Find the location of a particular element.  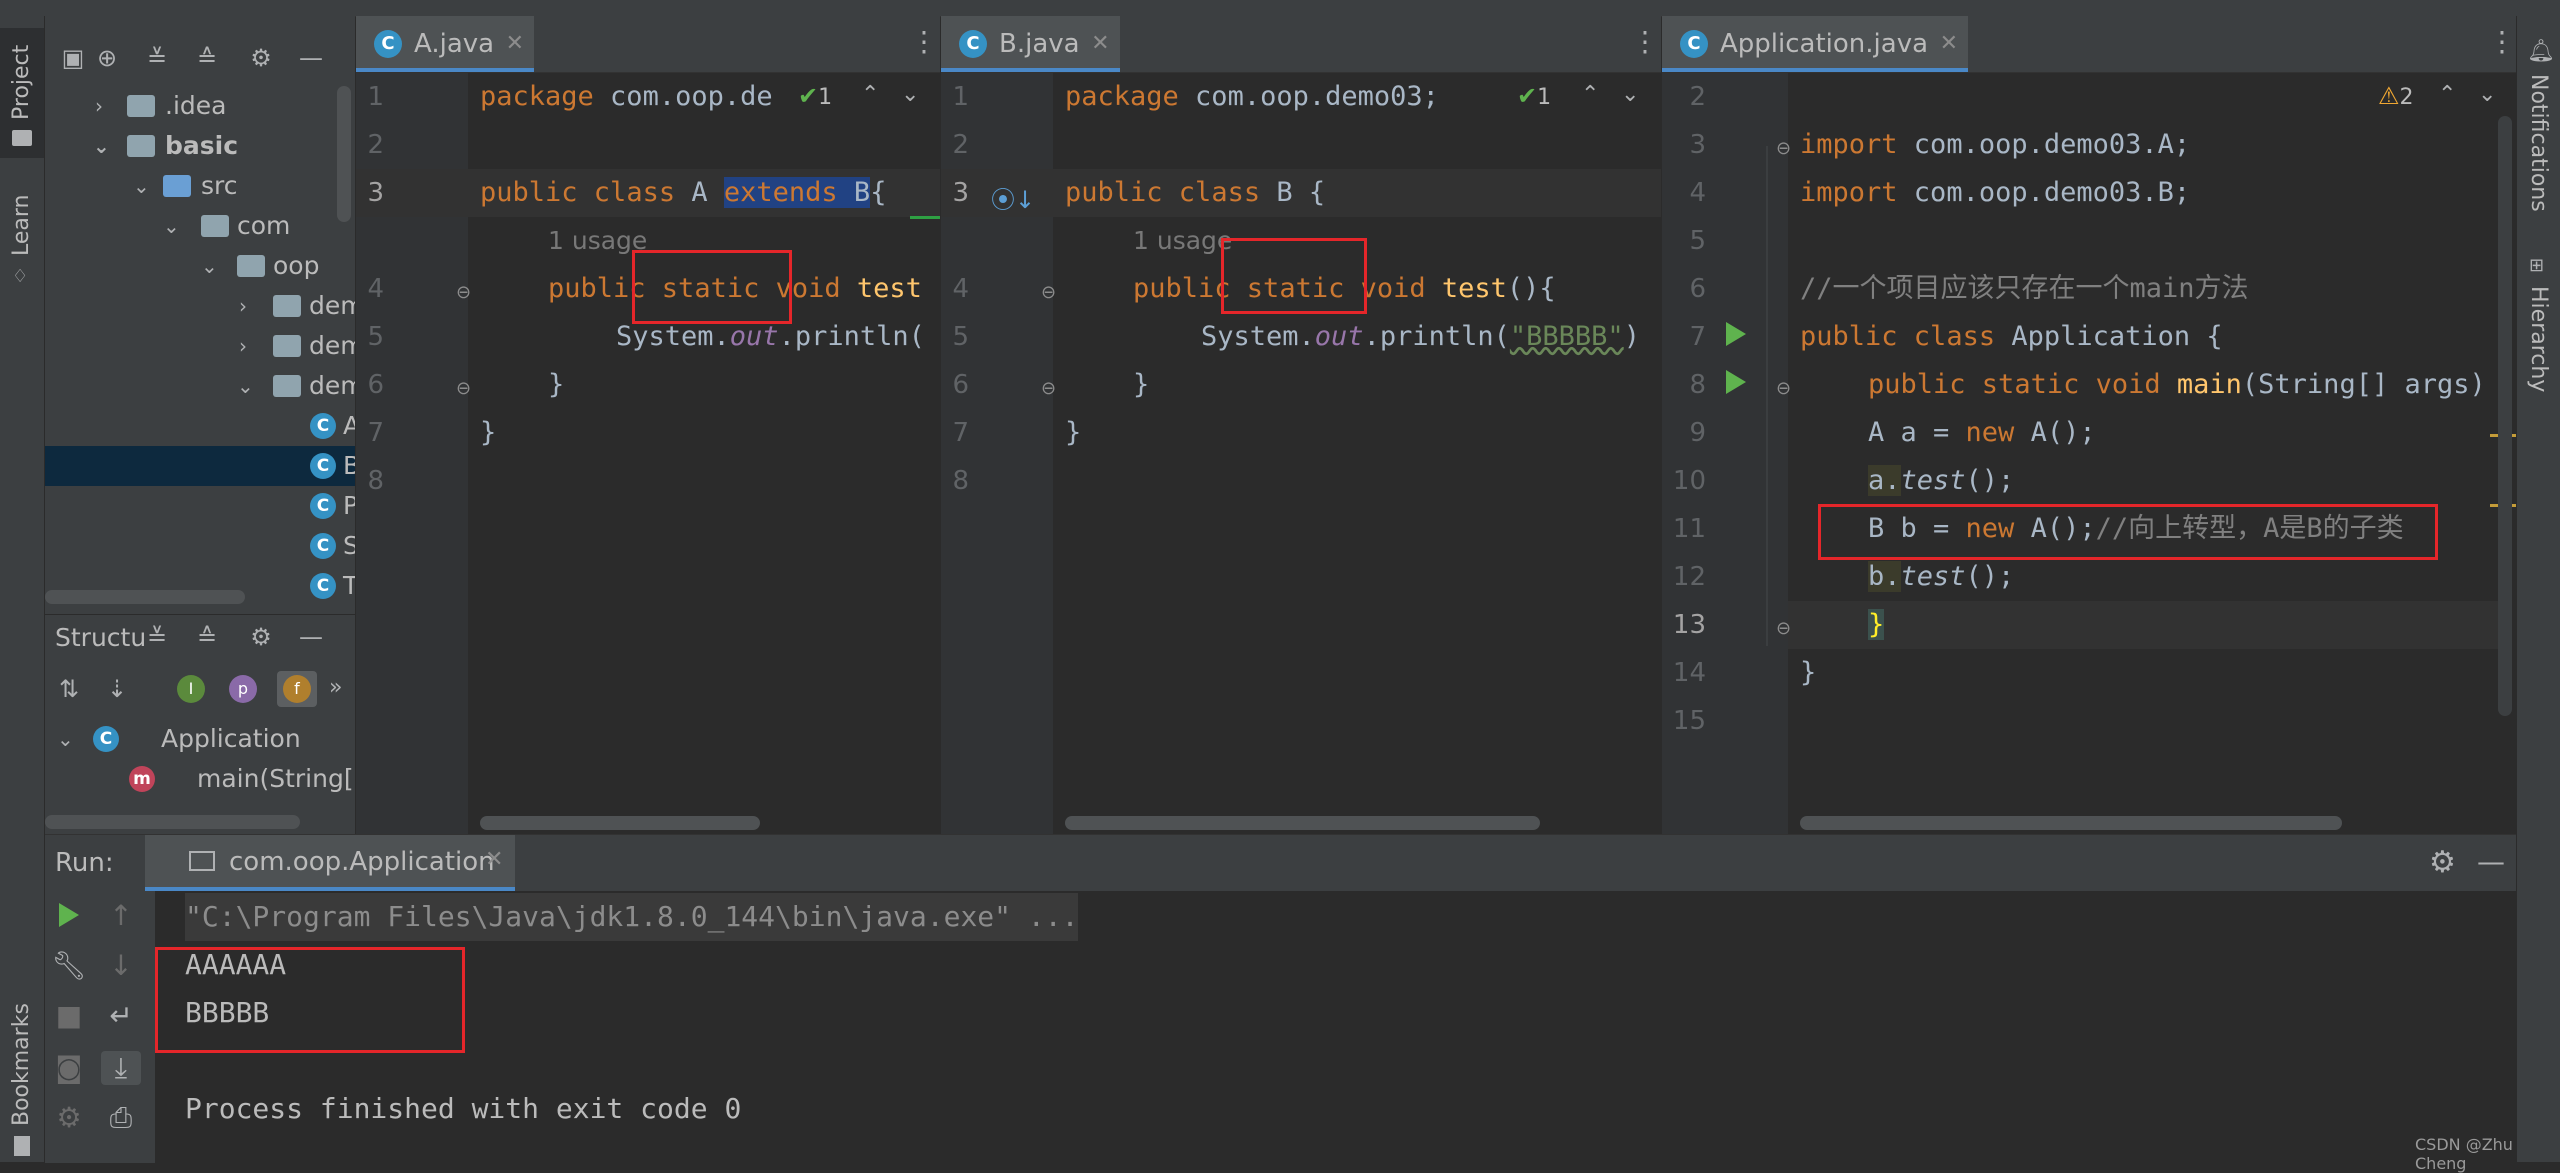

sort-visibility-icon: ⇅ is located at coordinates (69, 689).